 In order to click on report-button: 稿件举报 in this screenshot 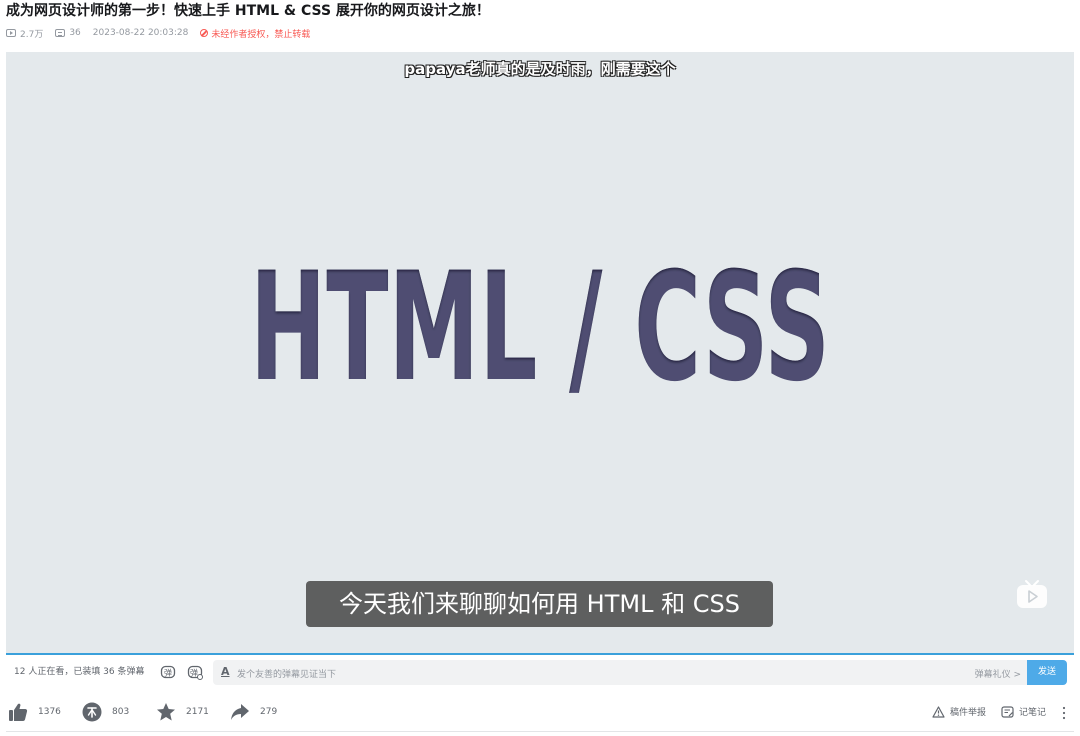, I will do `click(959, 711)`.